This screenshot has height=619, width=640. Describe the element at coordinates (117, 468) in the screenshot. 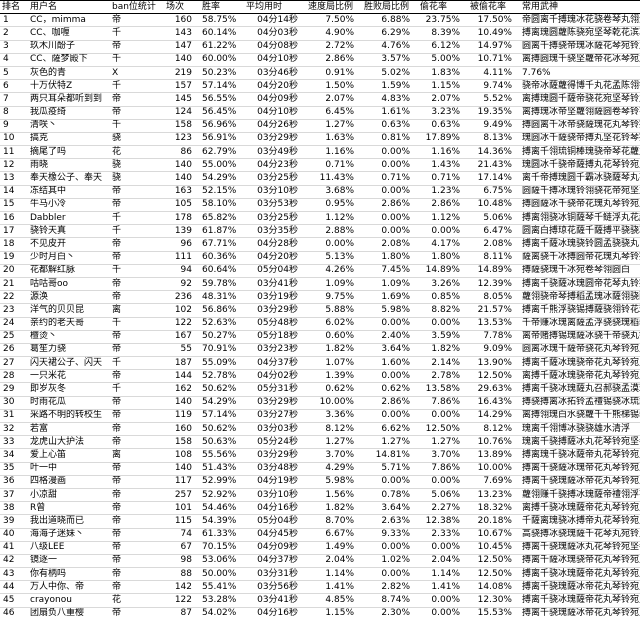

I see `cell-ban: 帝` at that location.